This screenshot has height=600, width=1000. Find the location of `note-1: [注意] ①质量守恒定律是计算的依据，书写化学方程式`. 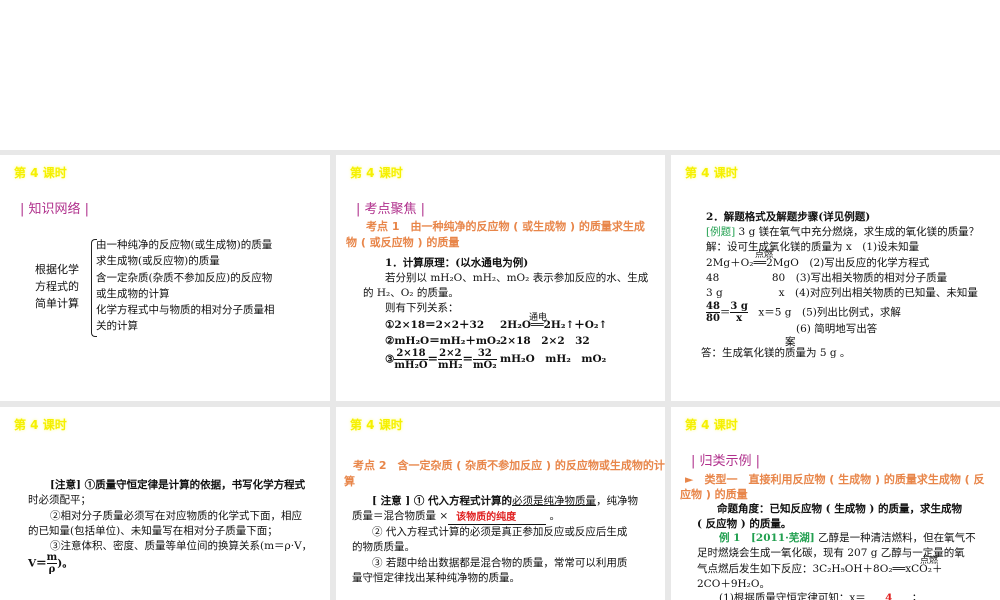

note-1: [注意] ①质量守恒定律是计算的依据，书写化学方程式 is located at coordinates (178, 485).